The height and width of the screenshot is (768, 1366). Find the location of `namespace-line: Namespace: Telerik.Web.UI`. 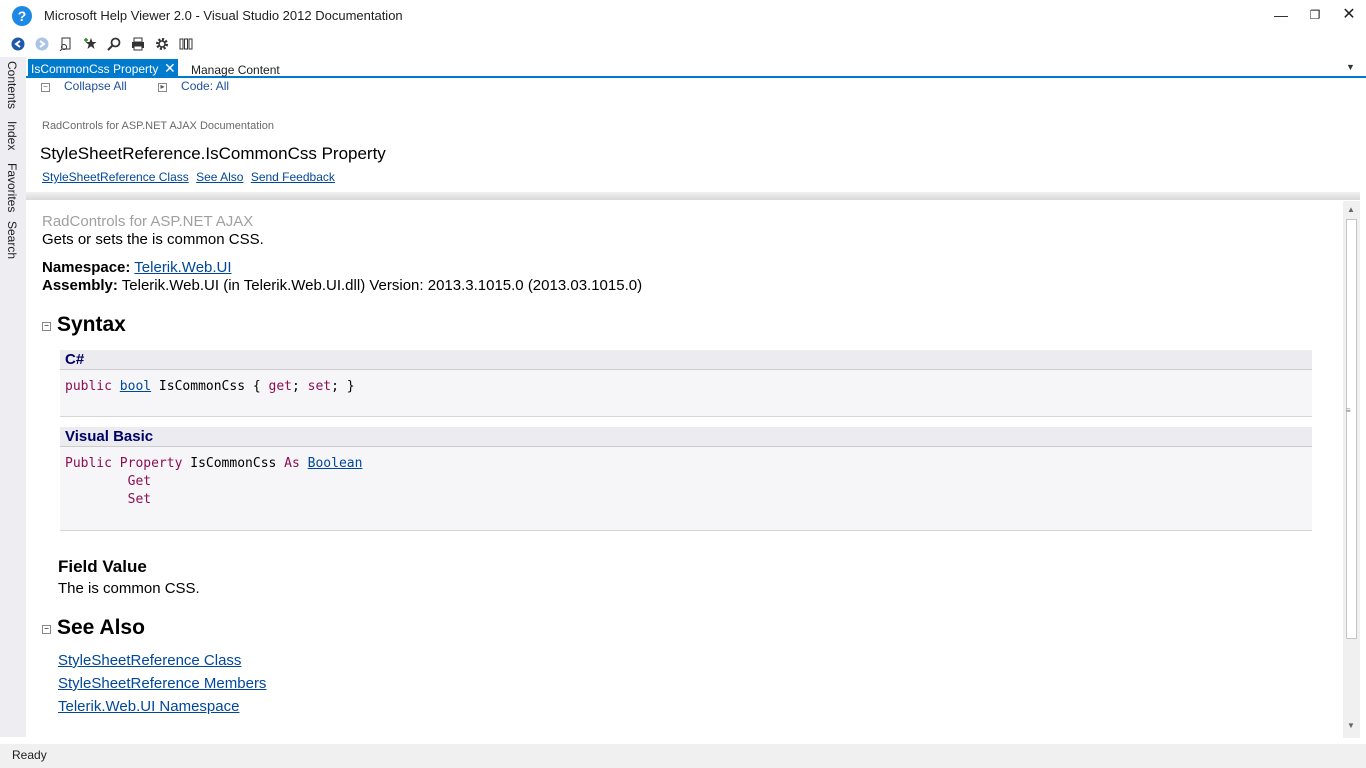

namespace-line: Namespace: Telerik.Web.UI is located at coordinates (137, 267).